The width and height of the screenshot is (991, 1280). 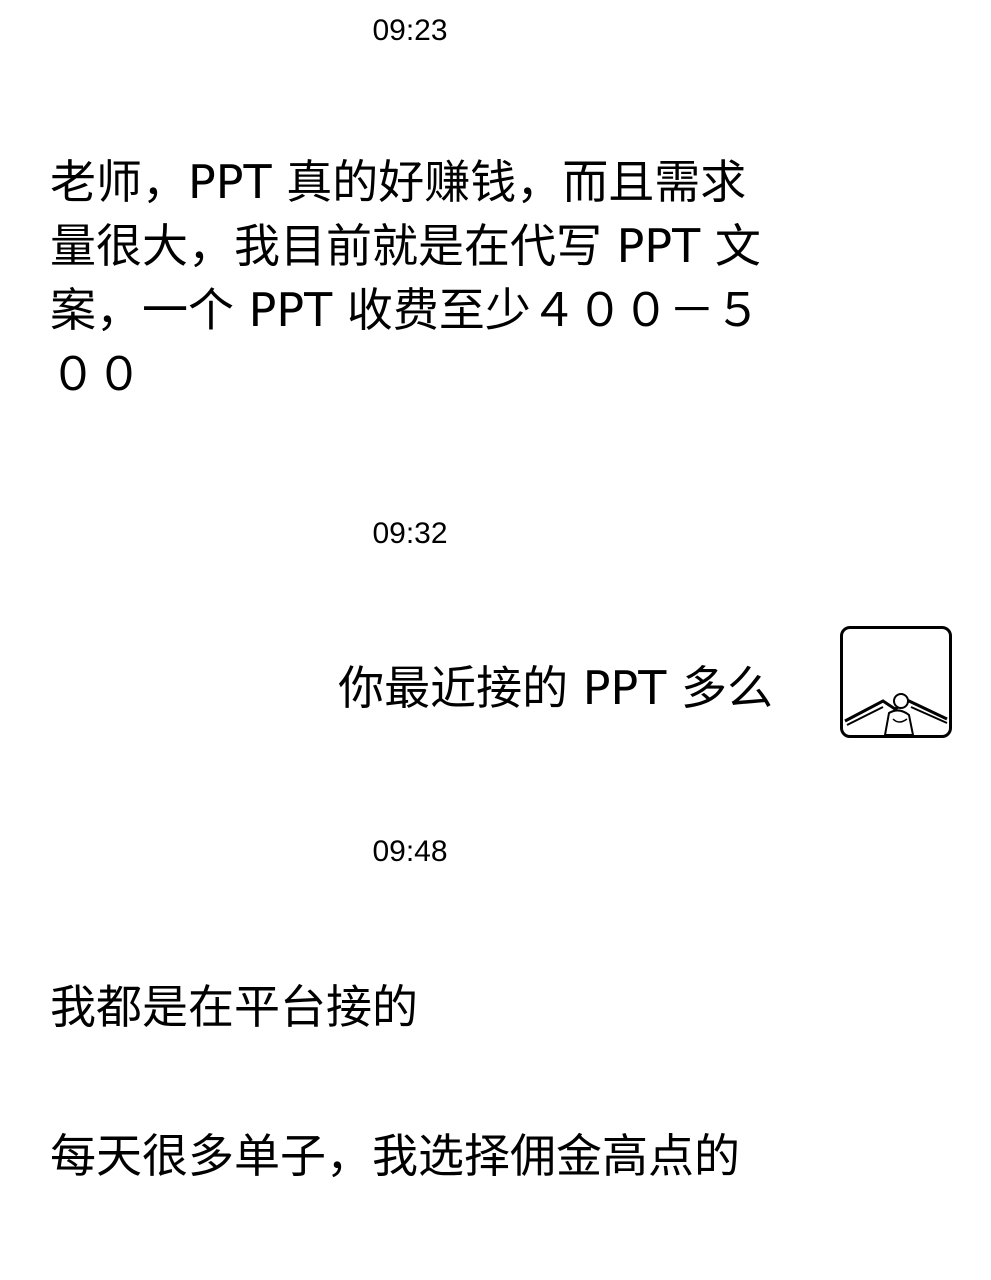 What do you see at coordinates (896, 682) in the screenshot?
I see `user-avatar` at bounding box center [896, 682].